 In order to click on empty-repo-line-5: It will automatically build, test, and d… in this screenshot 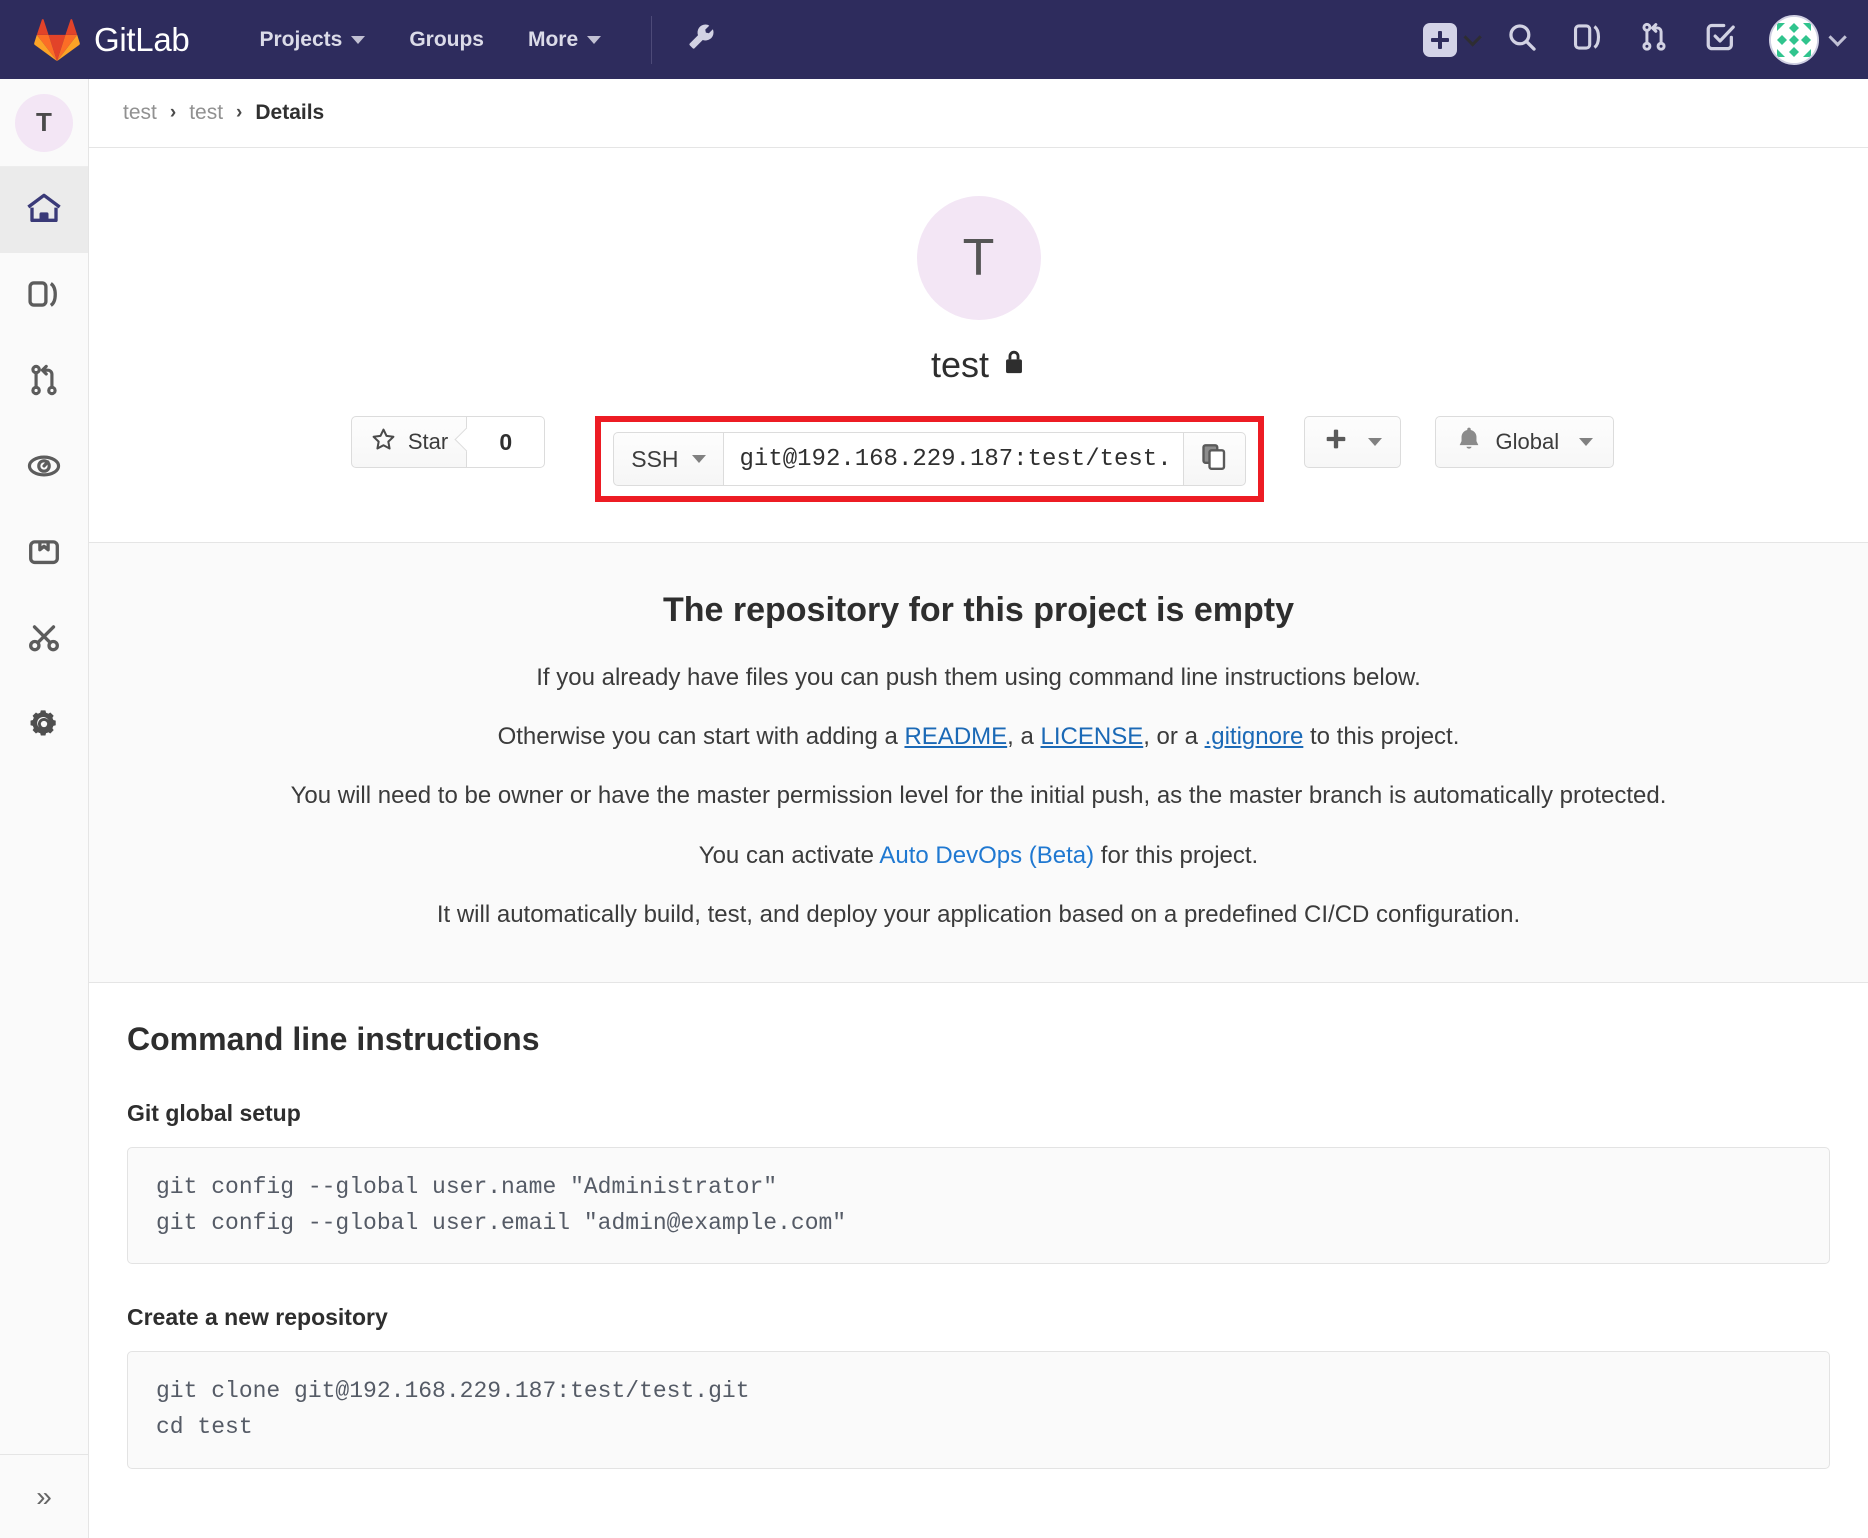, I will do `click(978, 914)`.